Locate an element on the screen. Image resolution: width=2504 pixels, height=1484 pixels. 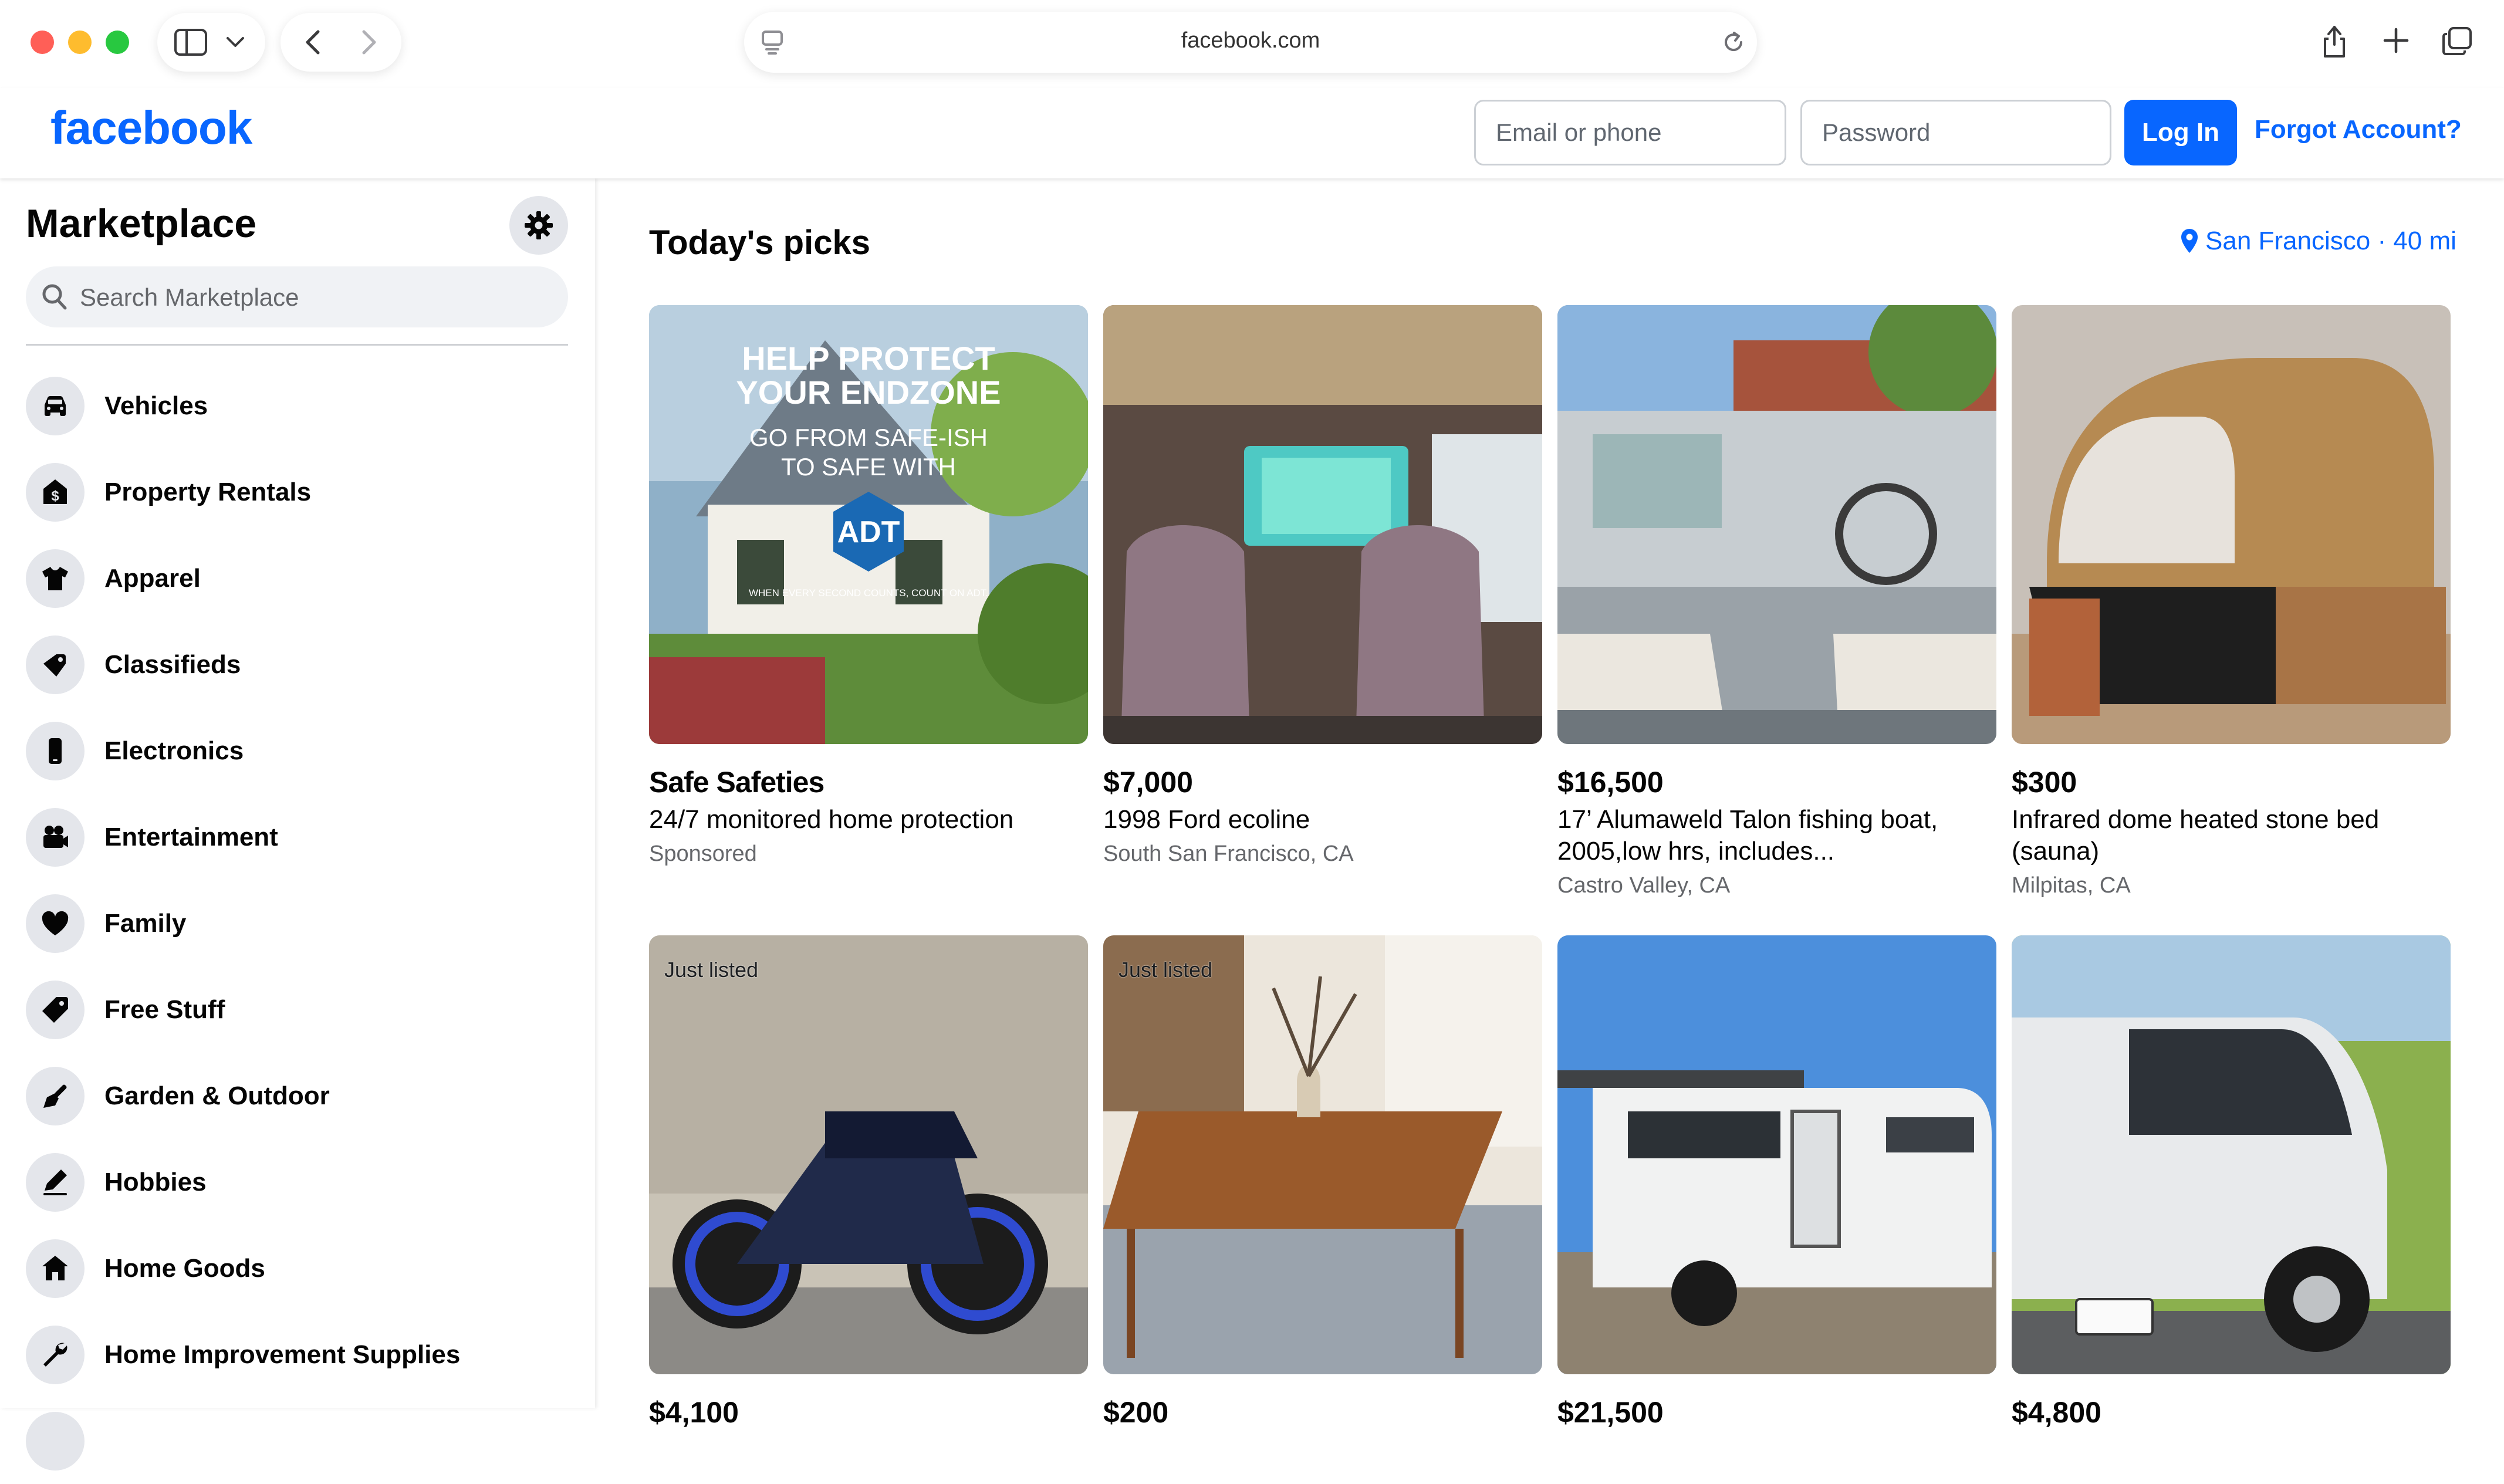
search-input is located at coordinates (314, 297).